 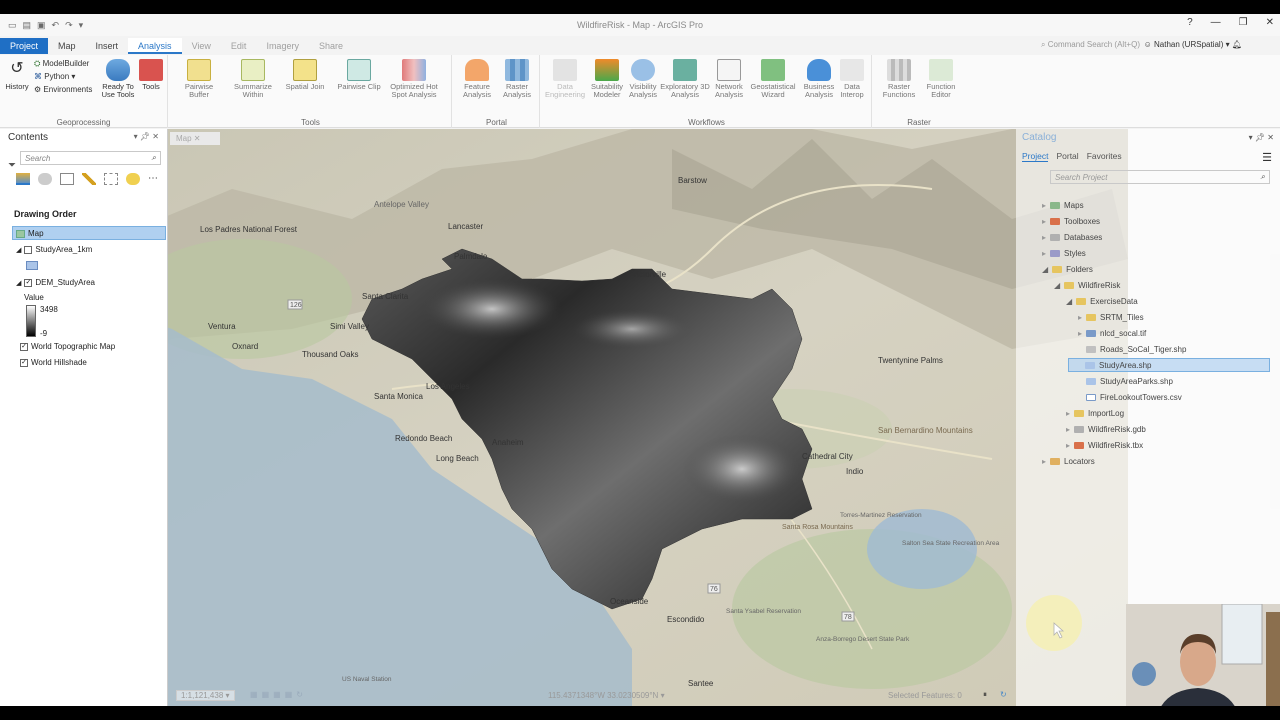 I want to click on refresh-map-icon: ↻, so click(x=1003, y=694).